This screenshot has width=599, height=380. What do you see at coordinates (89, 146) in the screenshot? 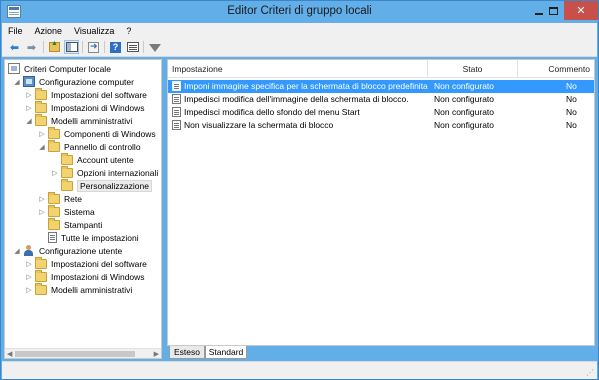
I see `tree-item: ◢ Pannello di controllo` at bounding box center [89, 146].